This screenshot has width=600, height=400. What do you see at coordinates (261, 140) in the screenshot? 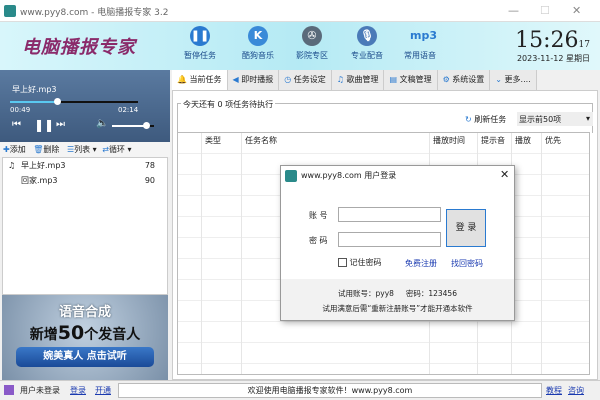
I see `column-header: 任务名称` at bounding box center [261, 140].